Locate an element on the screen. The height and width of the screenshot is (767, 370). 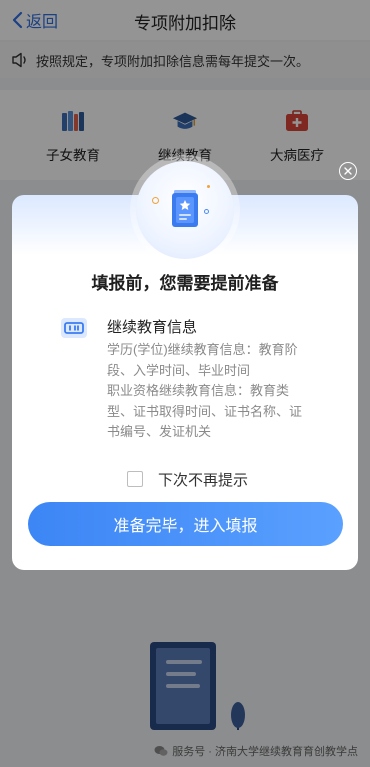
close-icon is located at coordinates (348, 171).